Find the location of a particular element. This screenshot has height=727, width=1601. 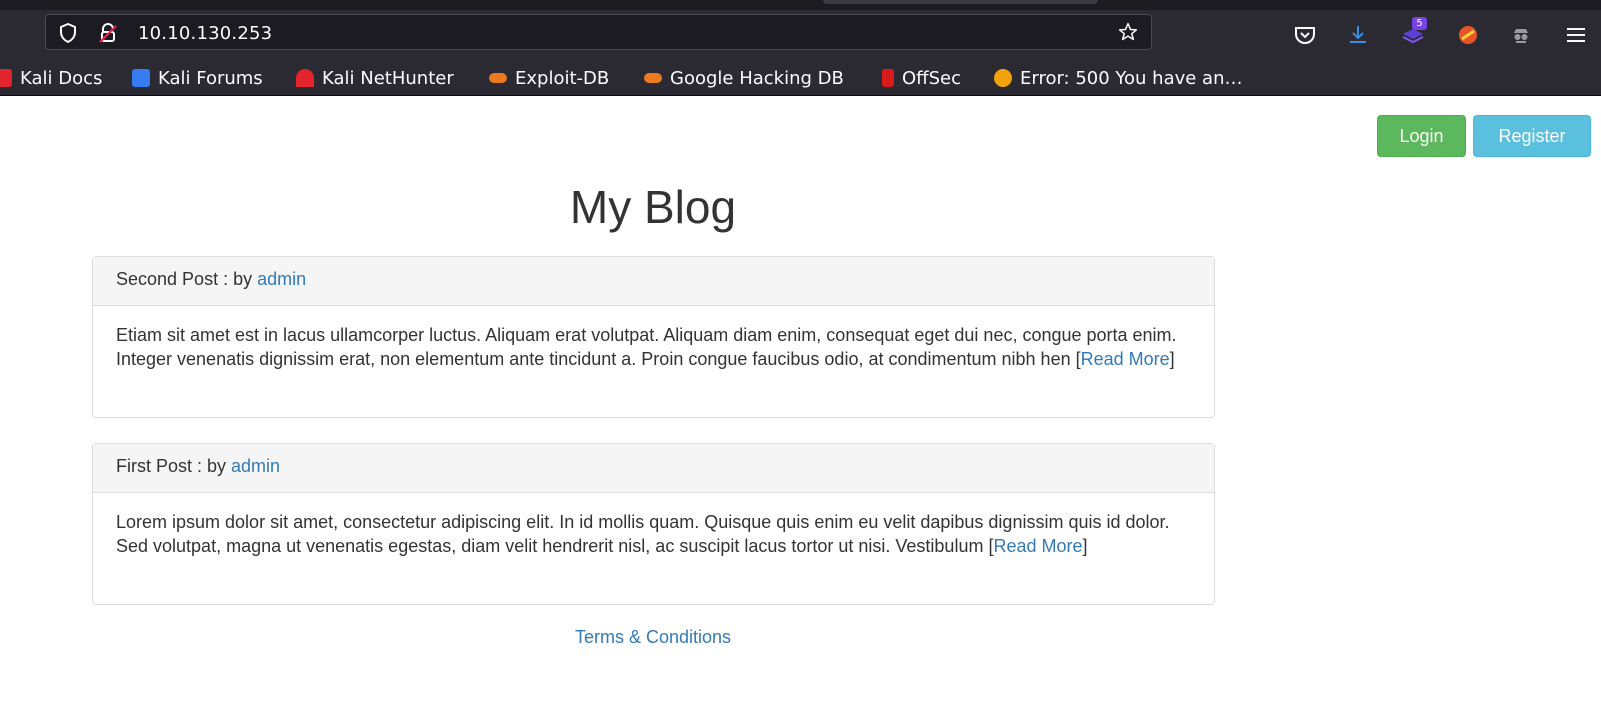

post-heading: Second Post : by admin is located at coordinates (653, 281).